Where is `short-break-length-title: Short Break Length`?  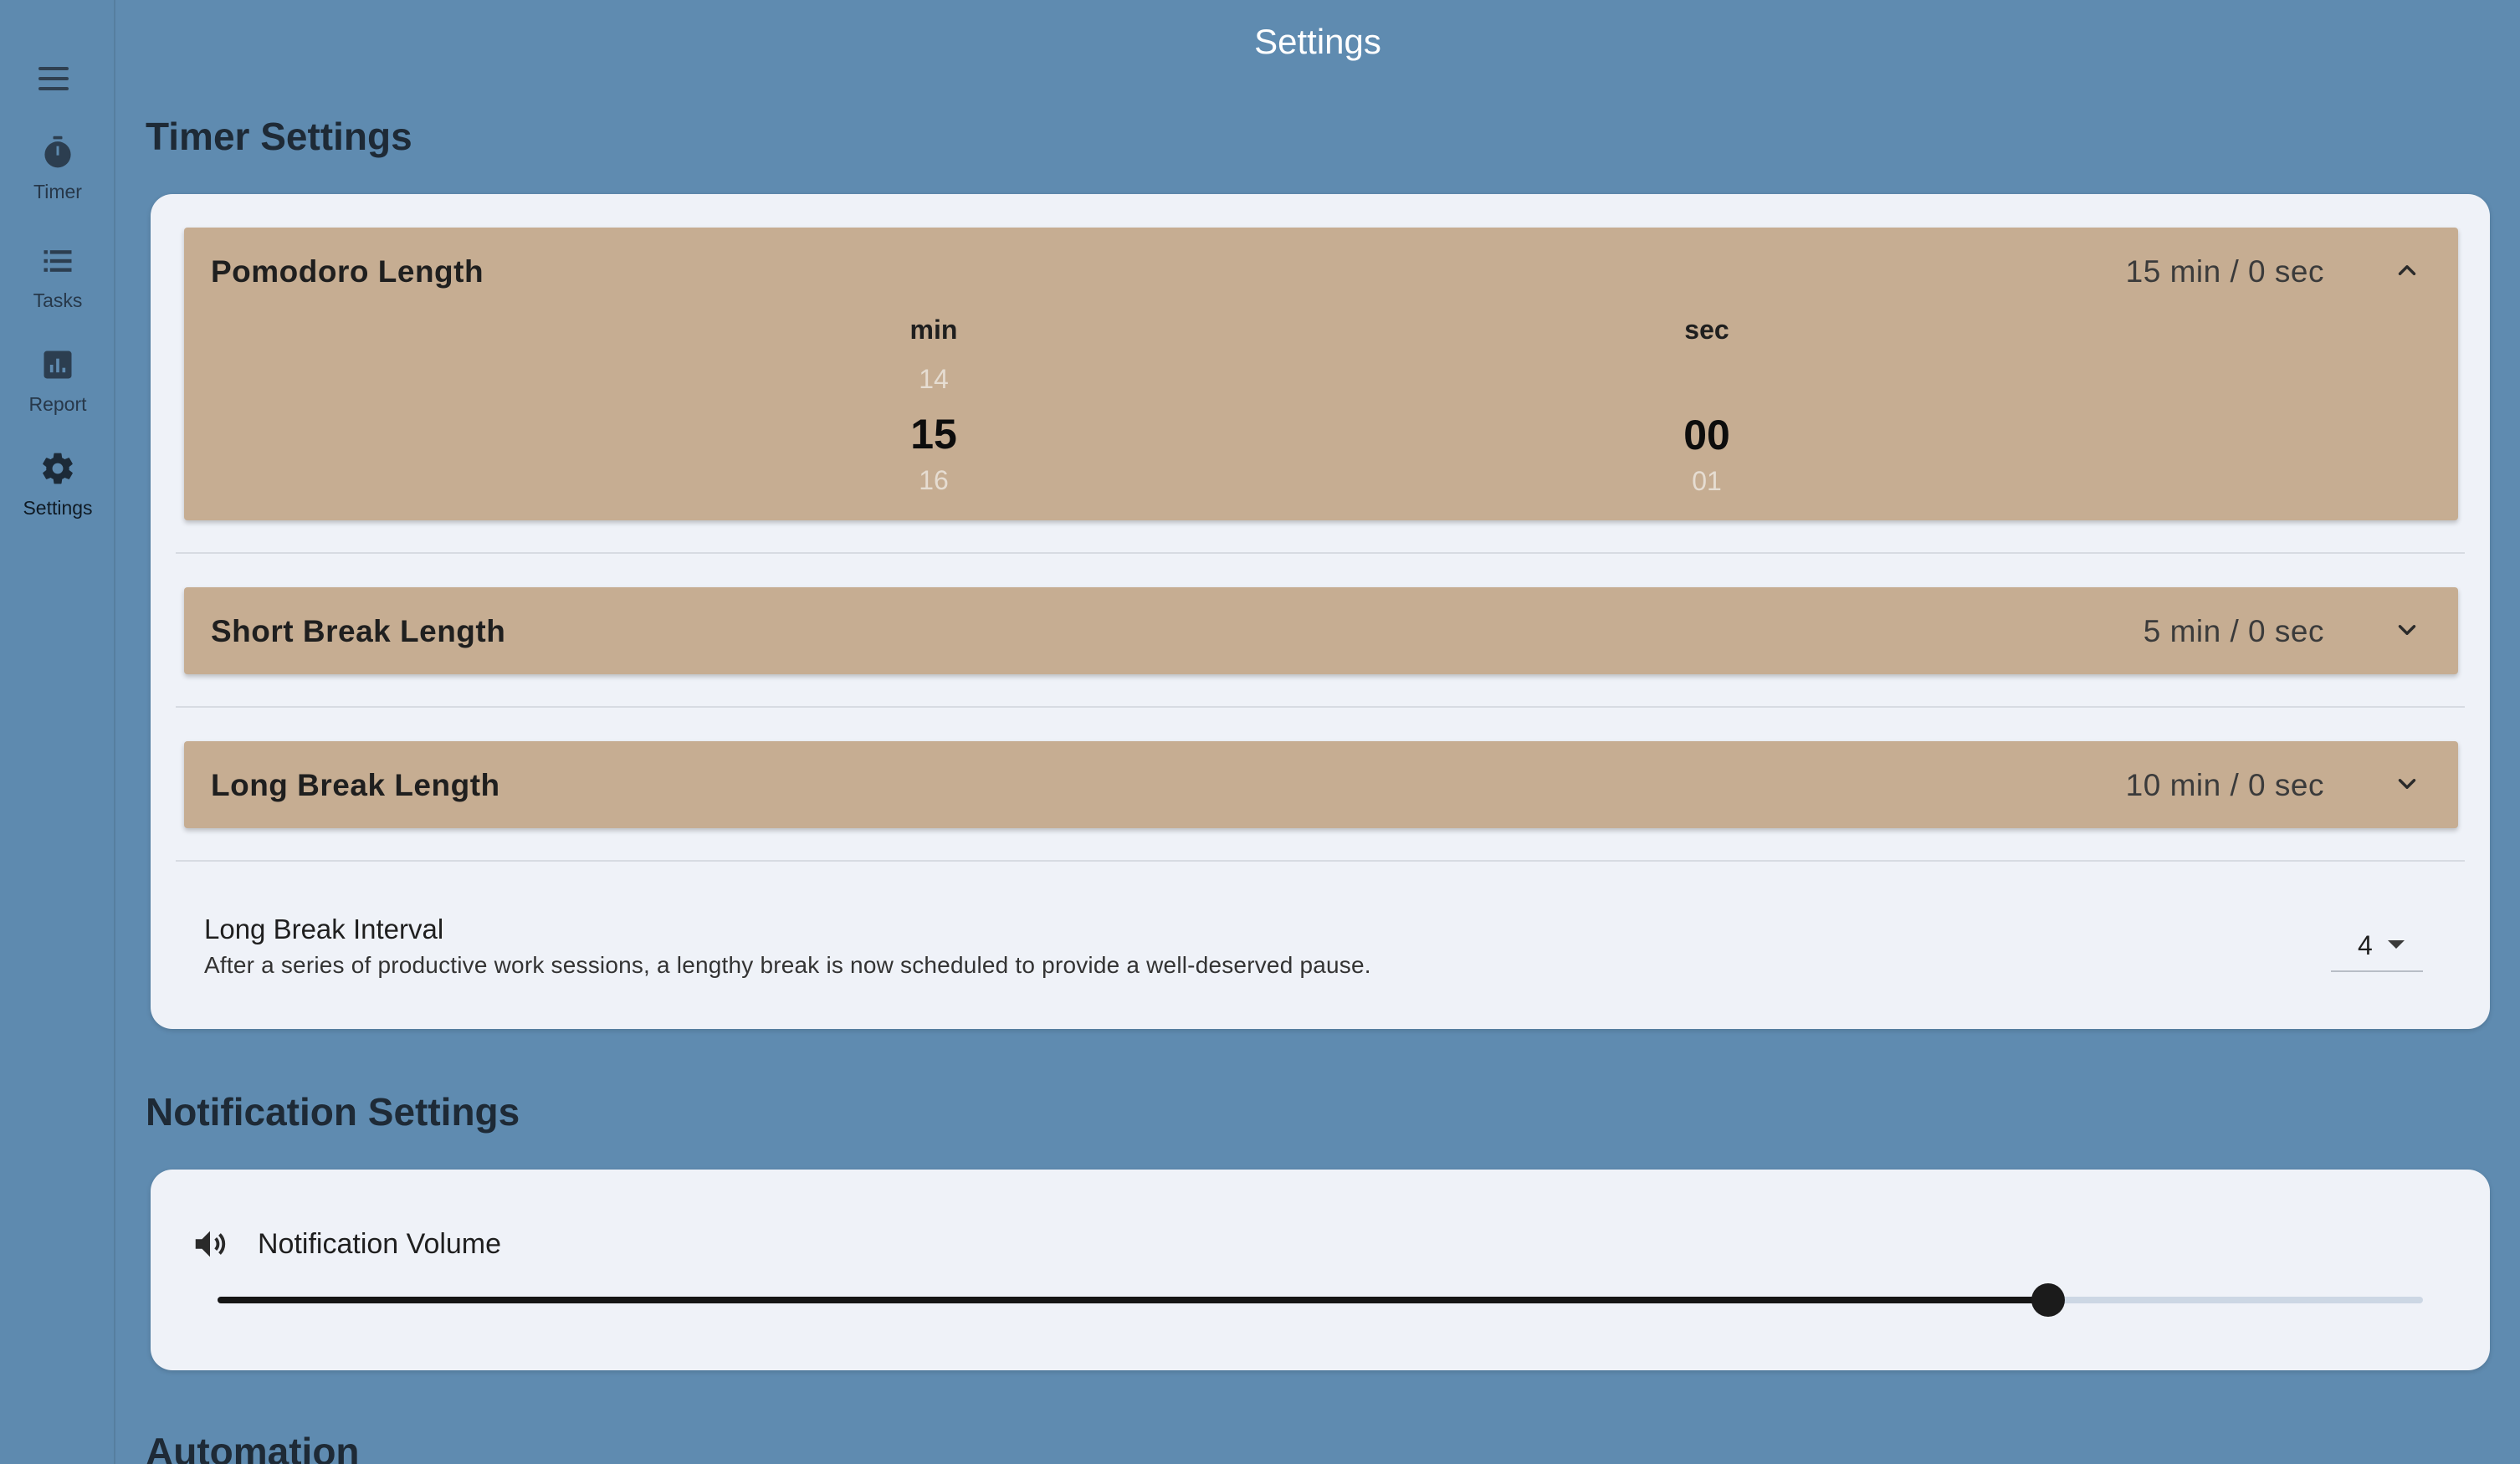
short-break-length-title: Short Break Length is located at coordinates (358, 631).